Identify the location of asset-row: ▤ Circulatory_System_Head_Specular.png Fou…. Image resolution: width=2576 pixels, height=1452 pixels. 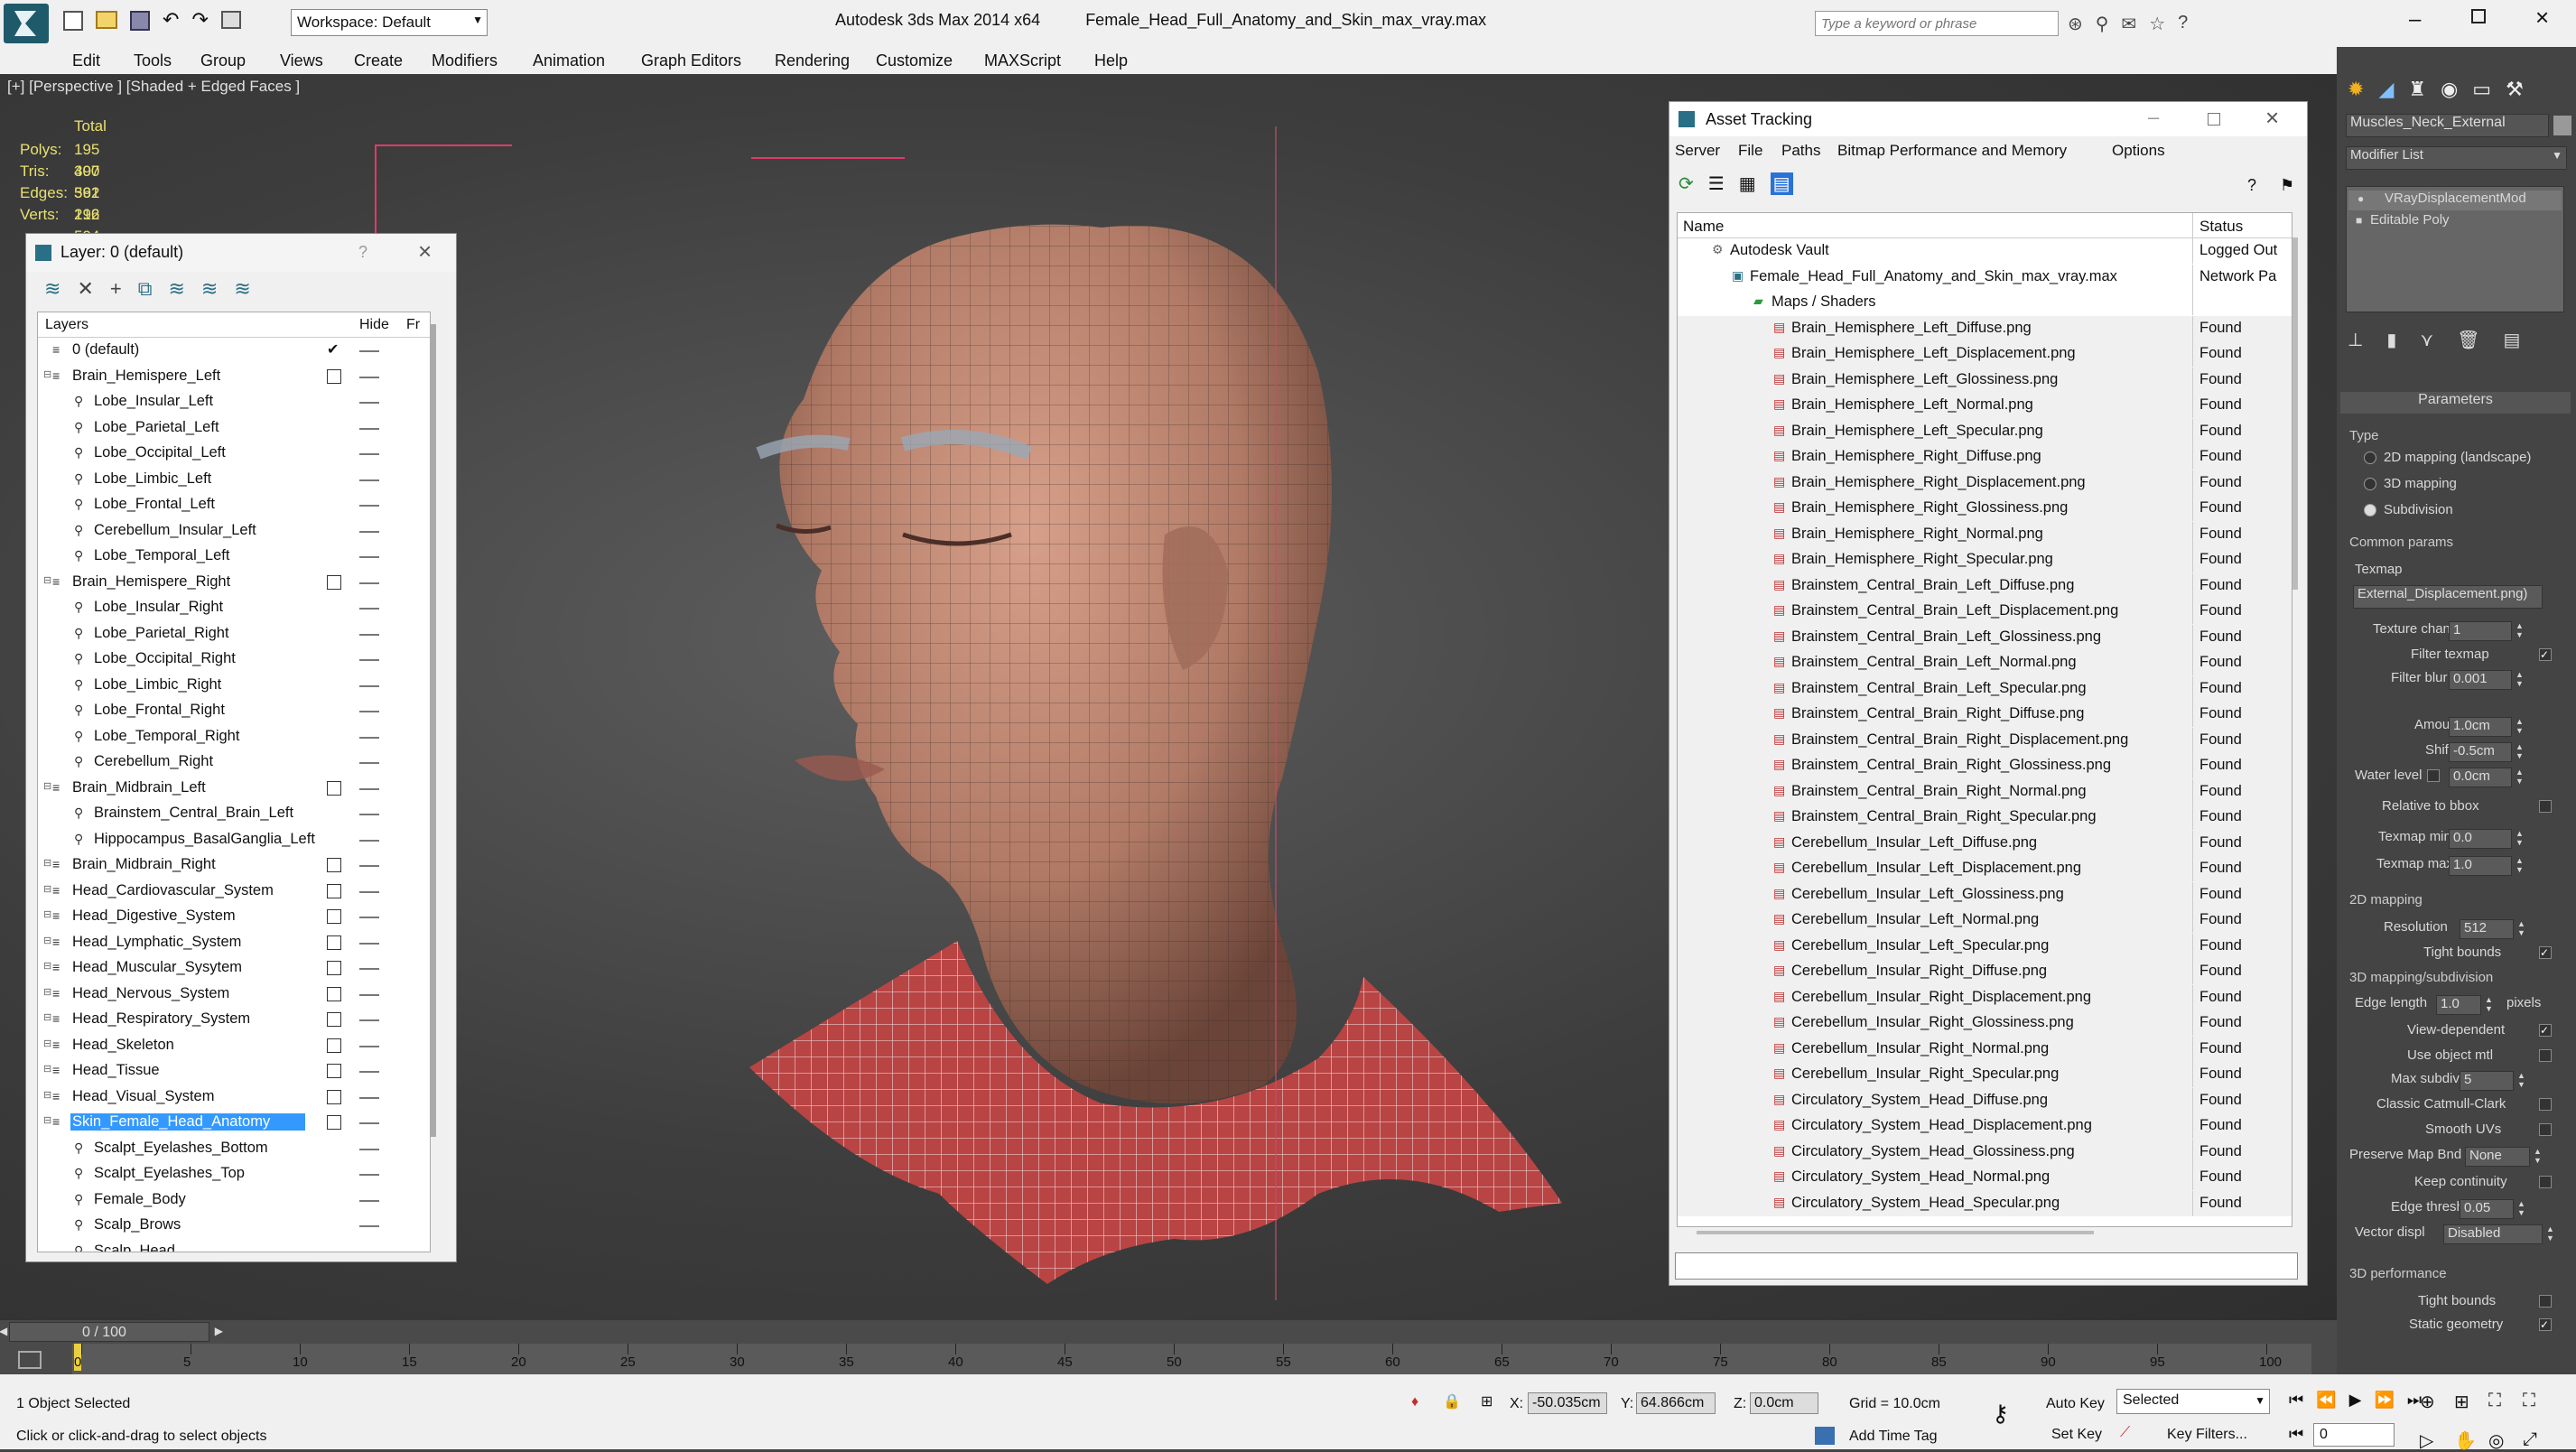
(1985, 1203).